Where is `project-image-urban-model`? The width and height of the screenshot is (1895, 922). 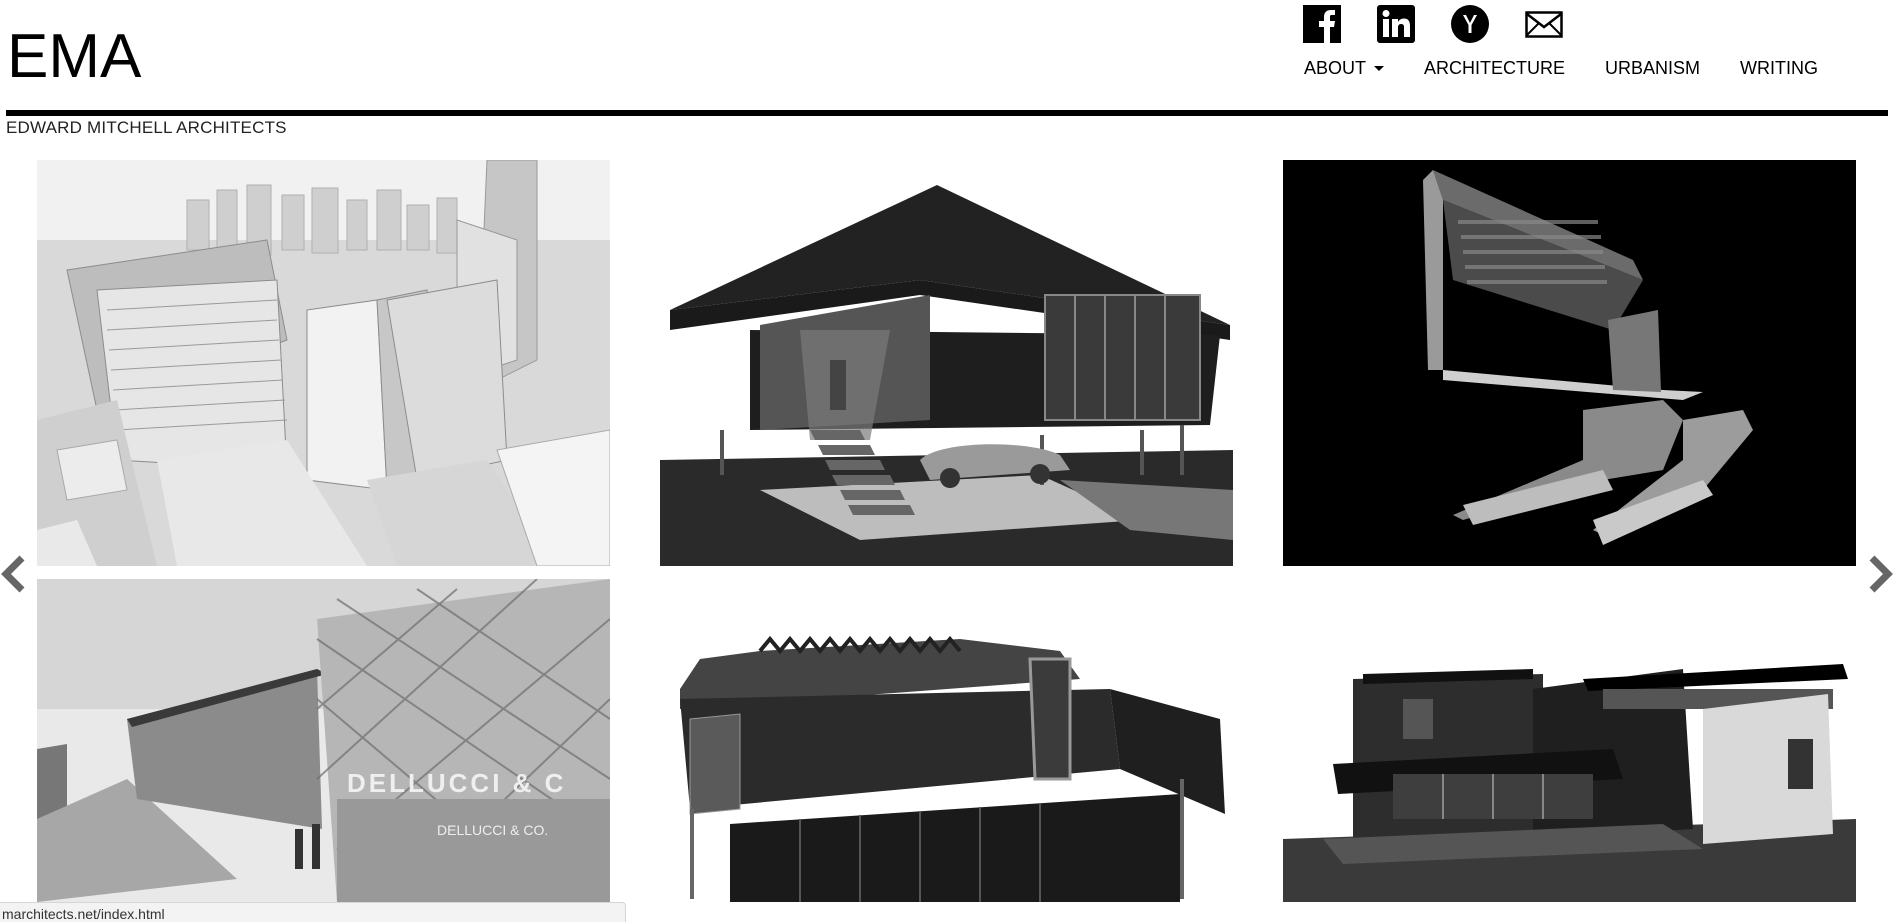
project-image-urban-model is located at coordinates (323, 363).